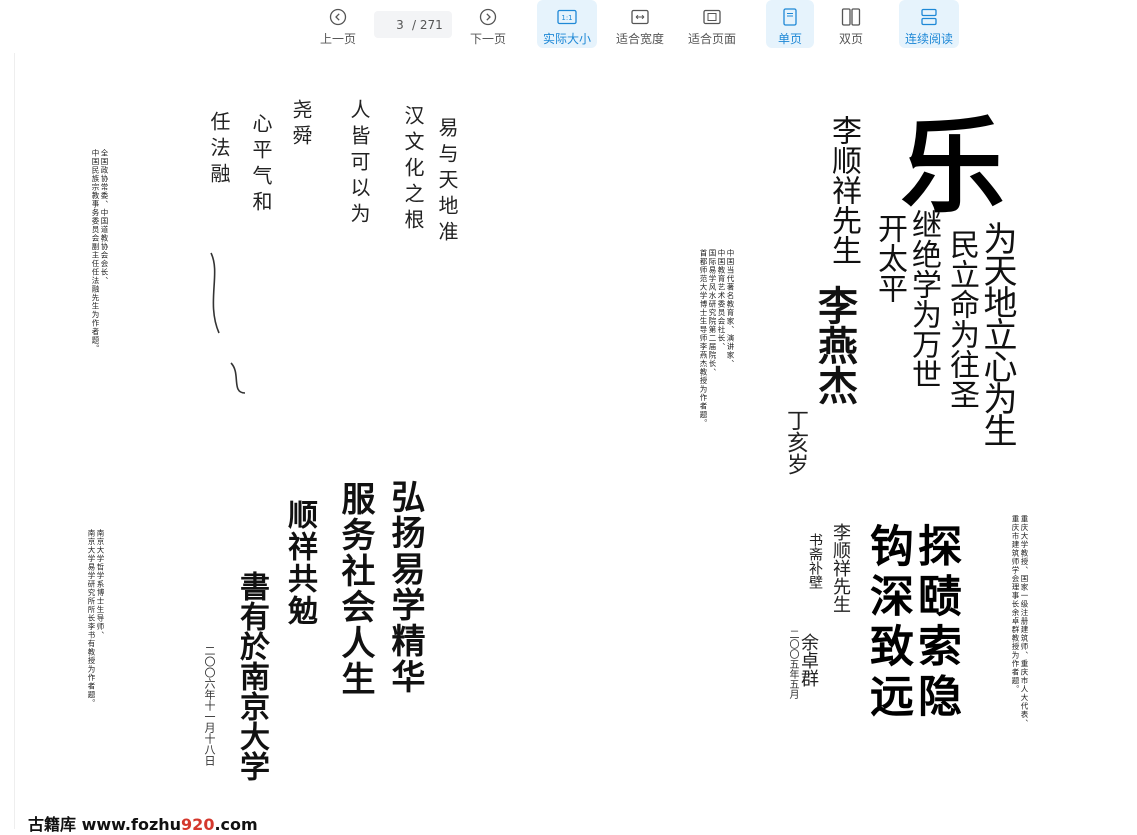 This screenshot has height=835, width=1137. Describe the element at coordinates (851, 17) in the screenshot. I see `double-page-icon` at that location.